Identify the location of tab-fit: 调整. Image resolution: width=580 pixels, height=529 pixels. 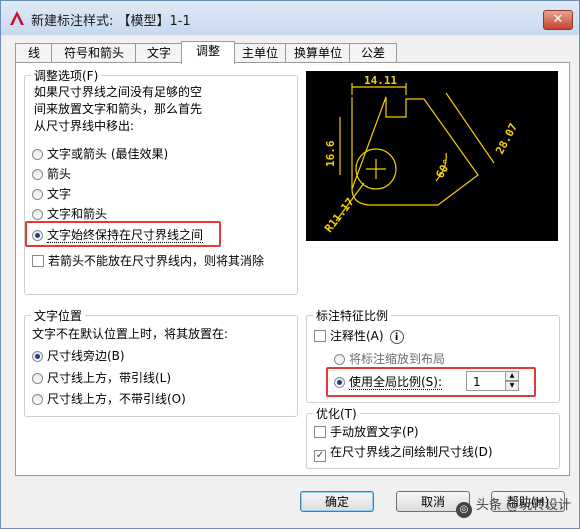
(208, 52).